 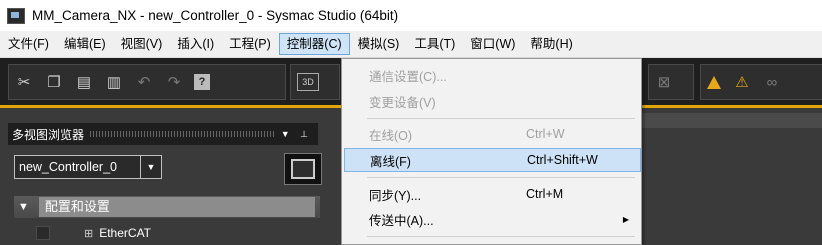 What do you see at coordinates (28, 44) in the screenshot?
I see `menu-file: 文件(F)` at bounding box center [28, 44].